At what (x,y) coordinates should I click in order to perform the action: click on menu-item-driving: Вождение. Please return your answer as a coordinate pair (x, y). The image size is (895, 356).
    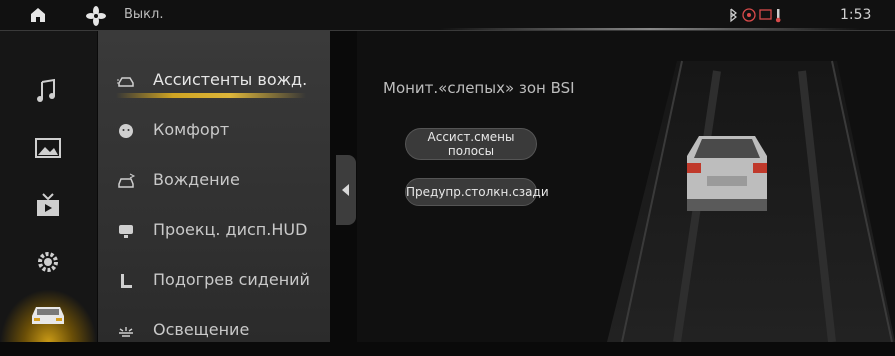
    Looking at the image, I should click on (214, 181).